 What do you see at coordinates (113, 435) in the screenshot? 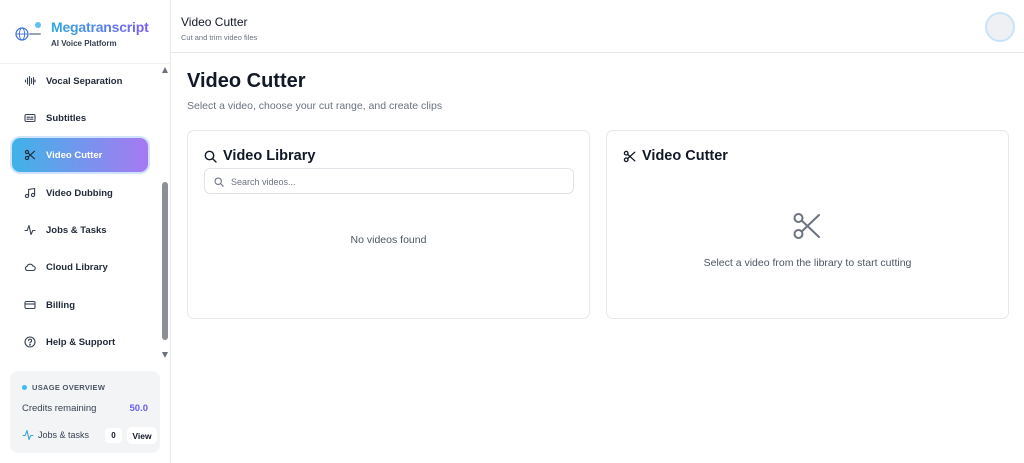
I see `jobs-count-badge: 0` at bounding box center [113, 435].